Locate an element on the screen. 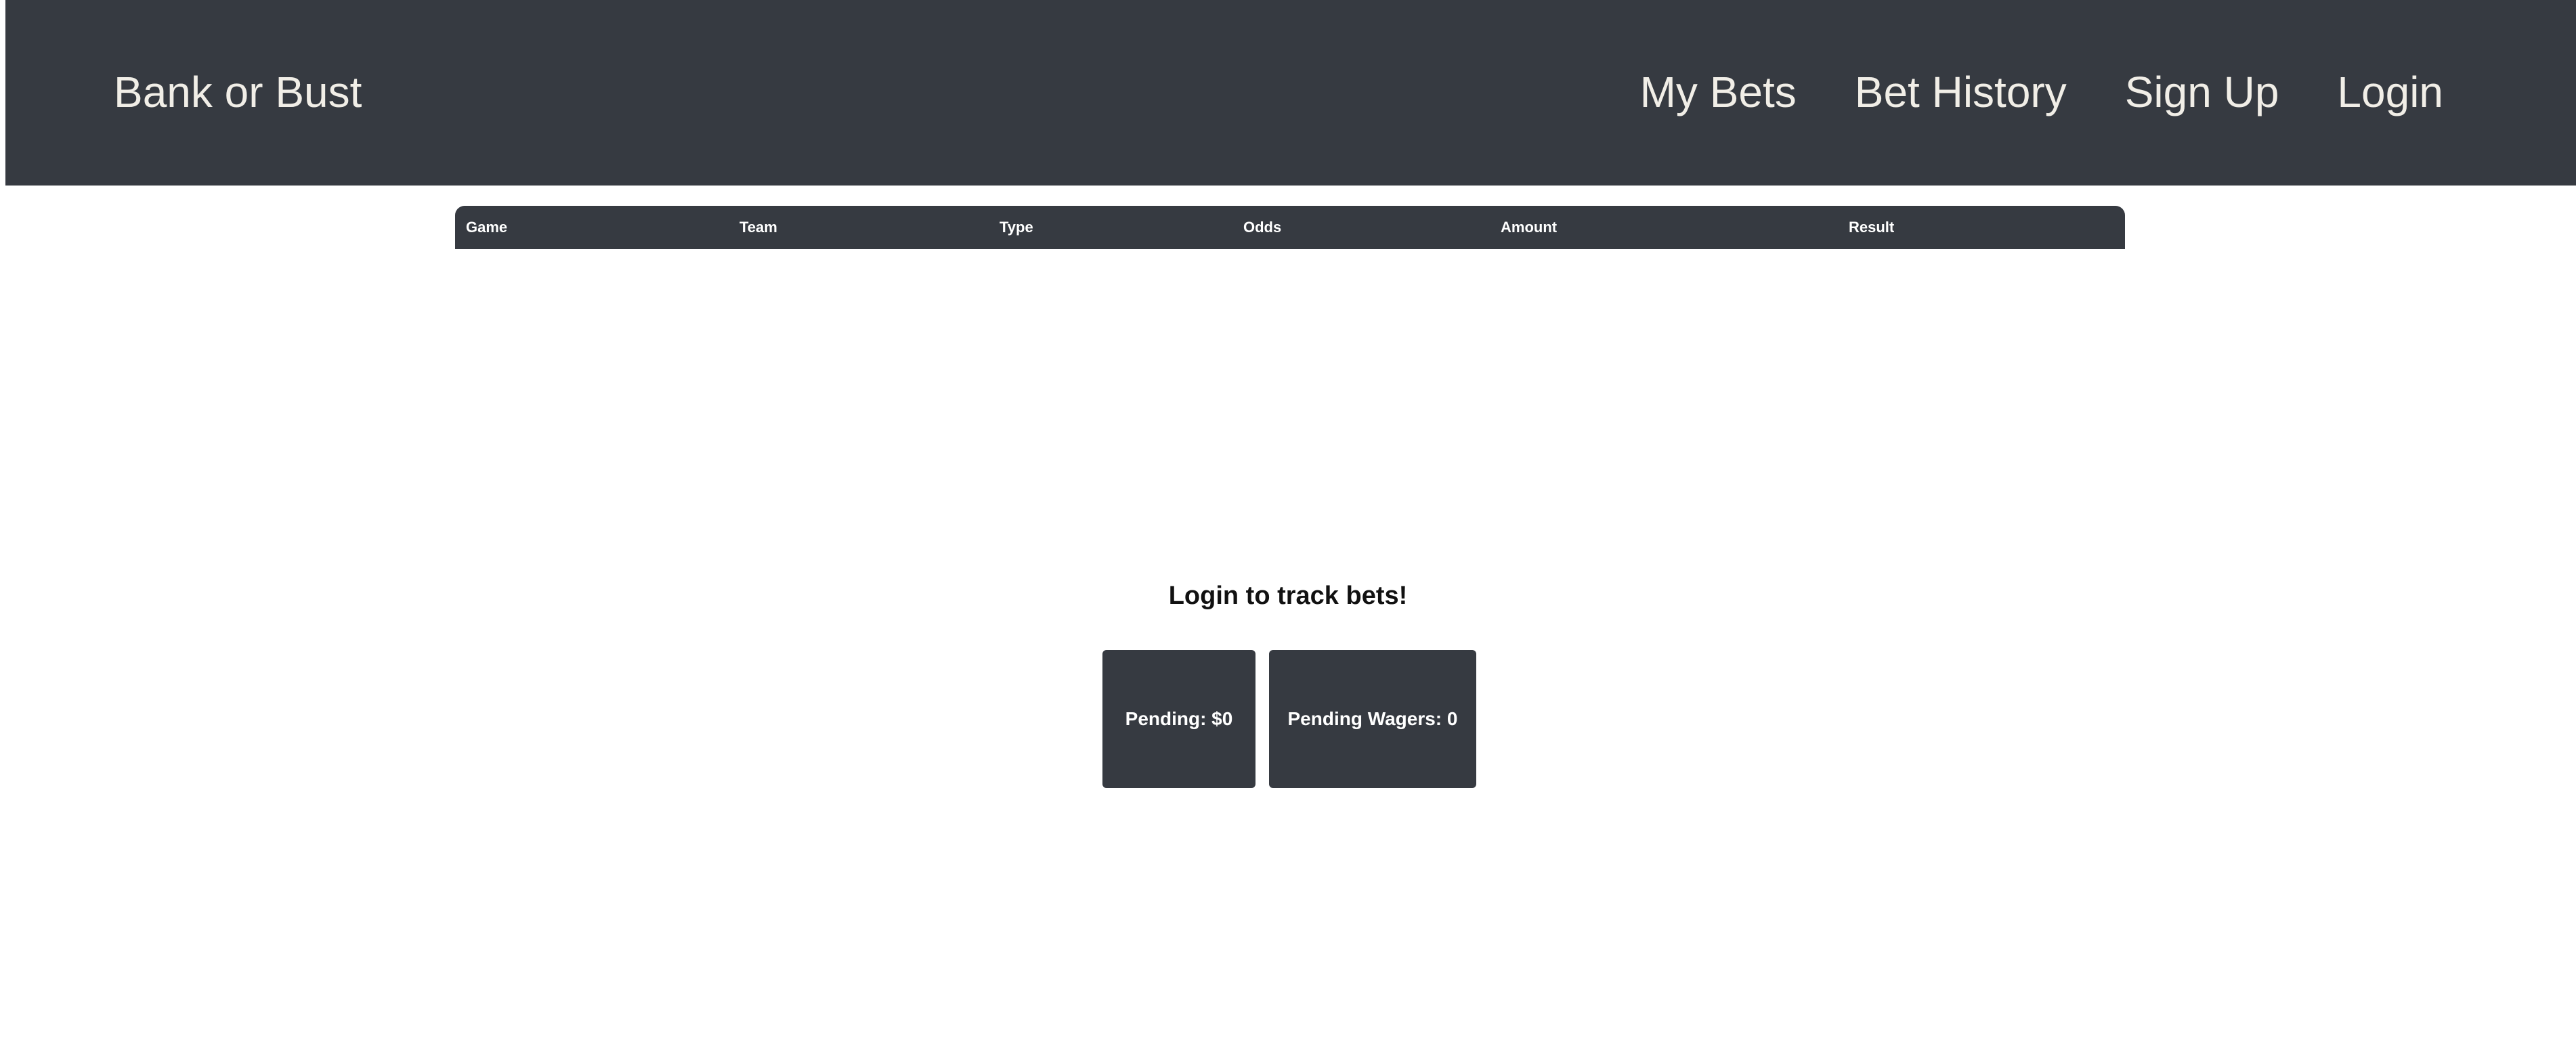 This screenshot has height=1044, width=2576. column-amount: Amount is located at coordinates (1529, 227).